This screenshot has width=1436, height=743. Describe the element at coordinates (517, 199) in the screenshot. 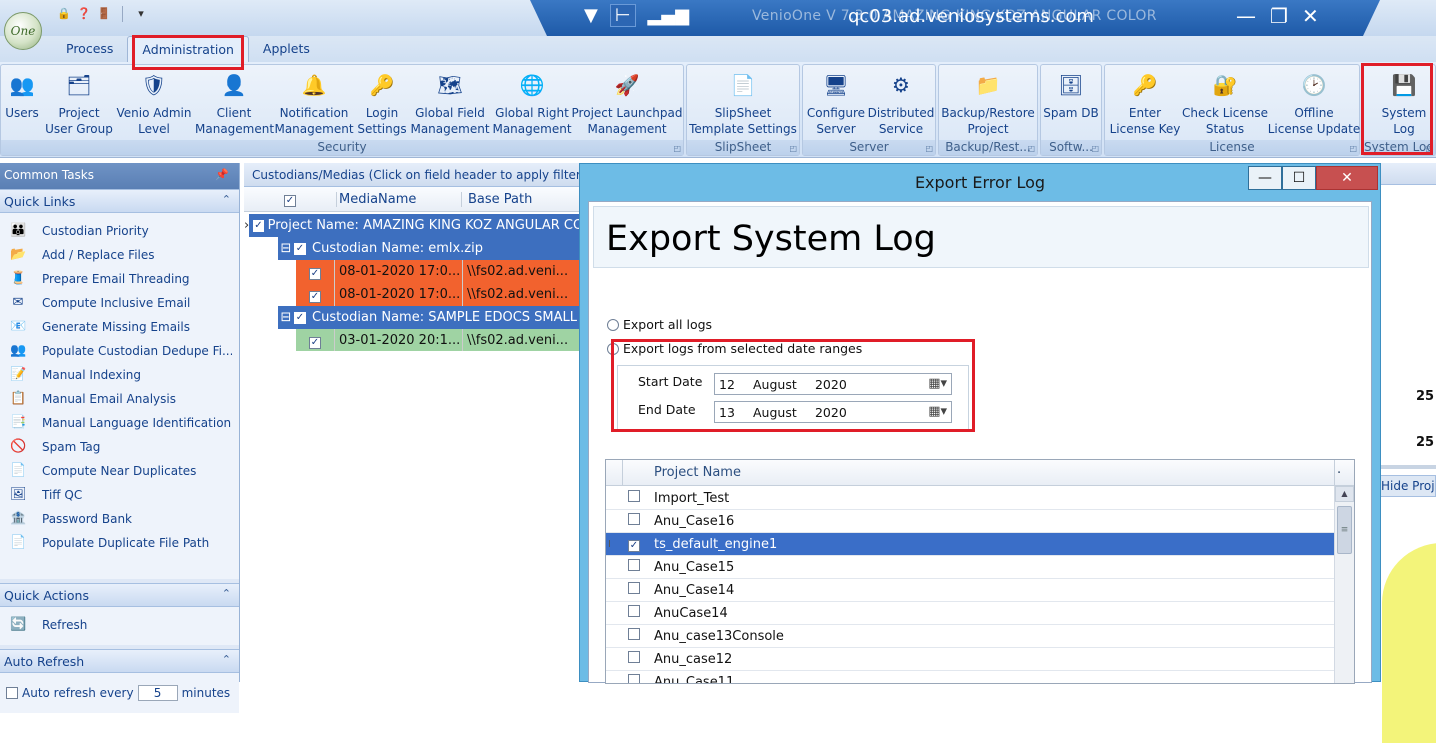

I see `column-basepath: Base Path` at that location.